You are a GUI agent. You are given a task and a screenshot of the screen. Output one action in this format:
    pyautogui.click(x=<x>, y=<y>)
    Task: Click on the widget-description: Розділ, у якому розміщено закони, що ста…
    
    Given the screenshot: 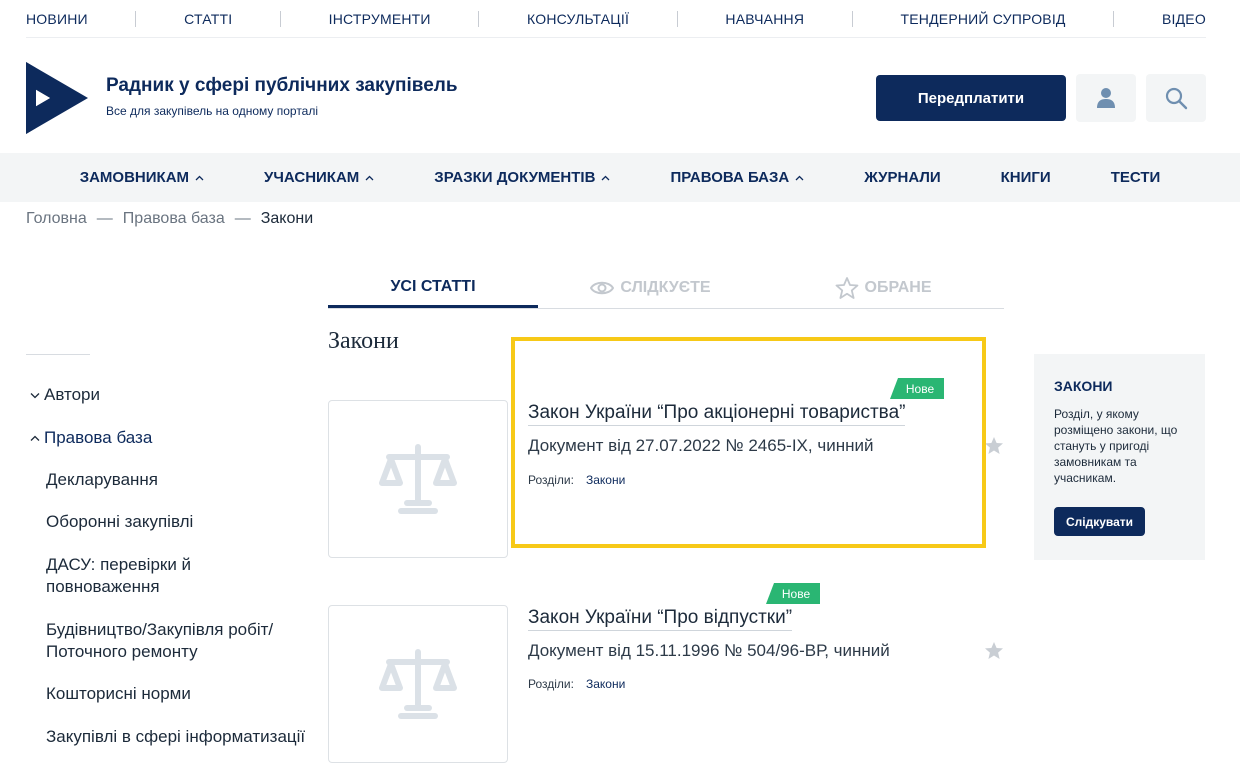 What is the action you would take?
    pyautogui.click(x=1116, y=446)
    